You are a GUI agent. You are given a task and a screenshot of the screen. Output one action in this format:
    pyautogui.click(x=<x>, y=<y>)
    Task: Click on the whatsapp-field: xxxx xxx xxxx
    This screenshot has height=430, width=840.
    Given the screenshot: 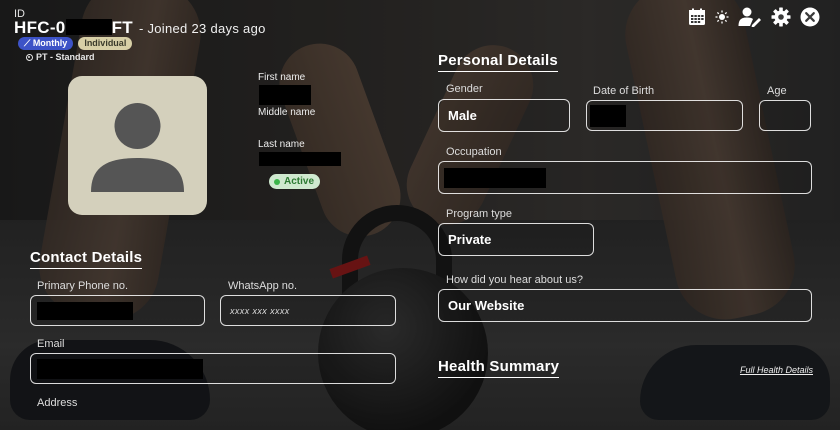 What is the action you would take?
    pyautogui.click(x=308, y=310)
    